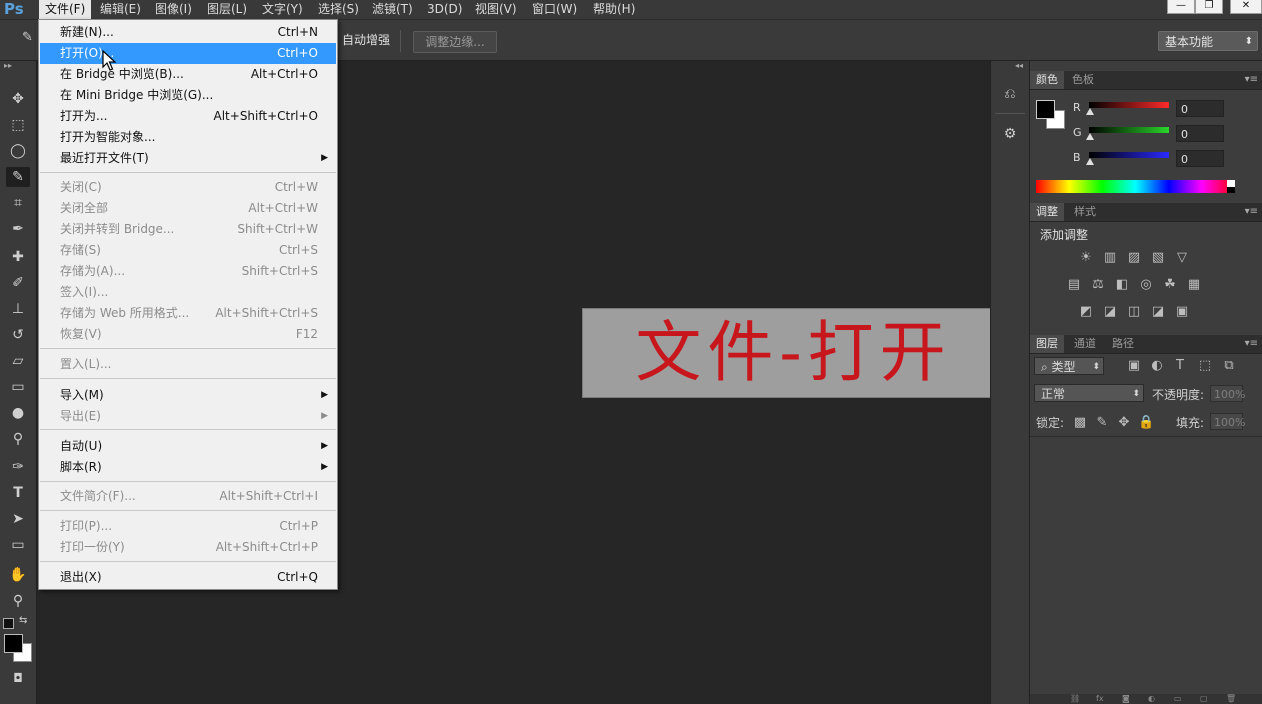 This screenshot has width=1262, height=704. I want to click on blue-slider-thumb, so click(1090, 161).